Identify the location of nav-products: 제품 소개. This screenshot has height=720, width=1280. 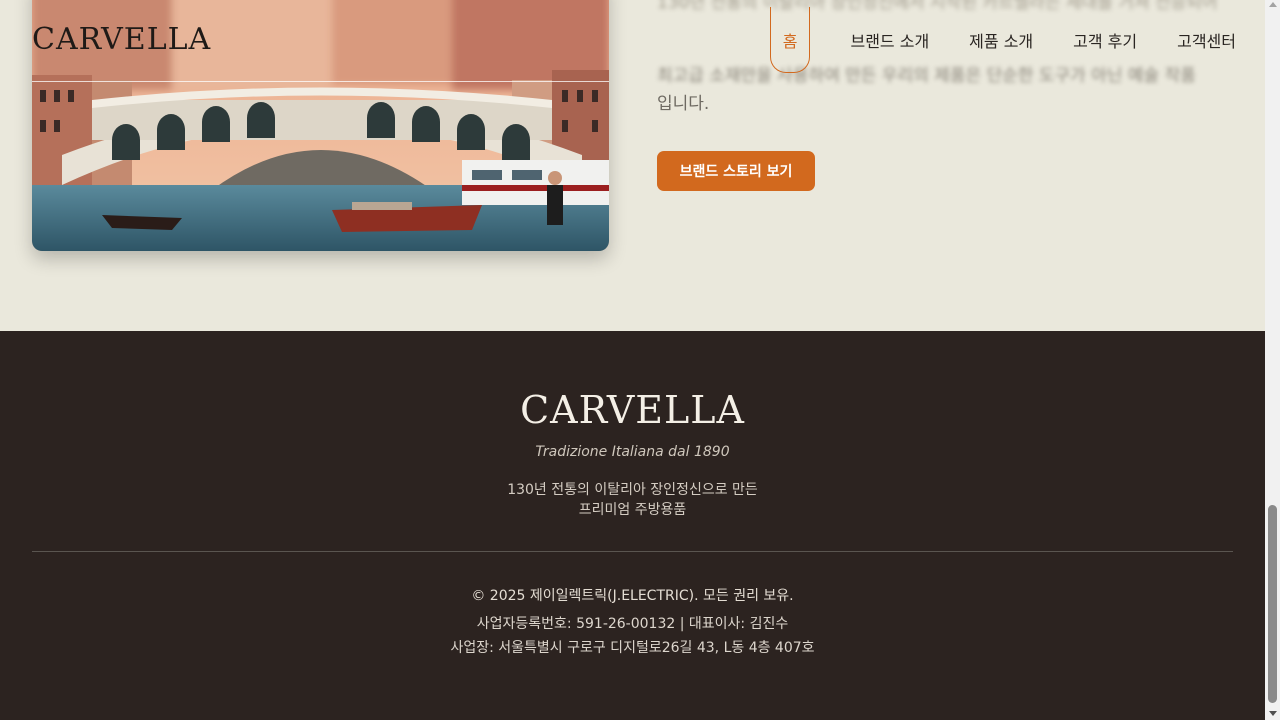
(1001, 40).